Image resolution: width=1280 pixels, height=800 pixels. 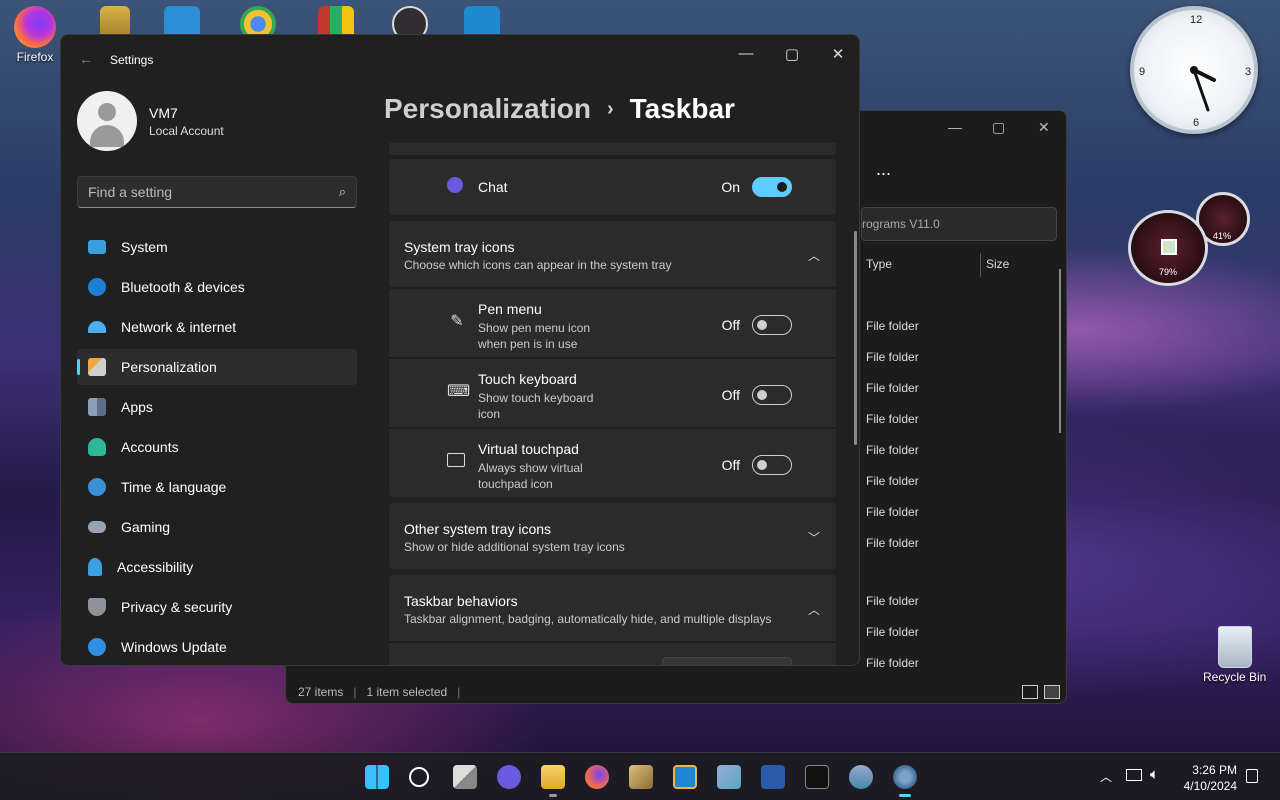 I want to click on sidebar-item-personalization: Personalization, so click(x=217, y=367).